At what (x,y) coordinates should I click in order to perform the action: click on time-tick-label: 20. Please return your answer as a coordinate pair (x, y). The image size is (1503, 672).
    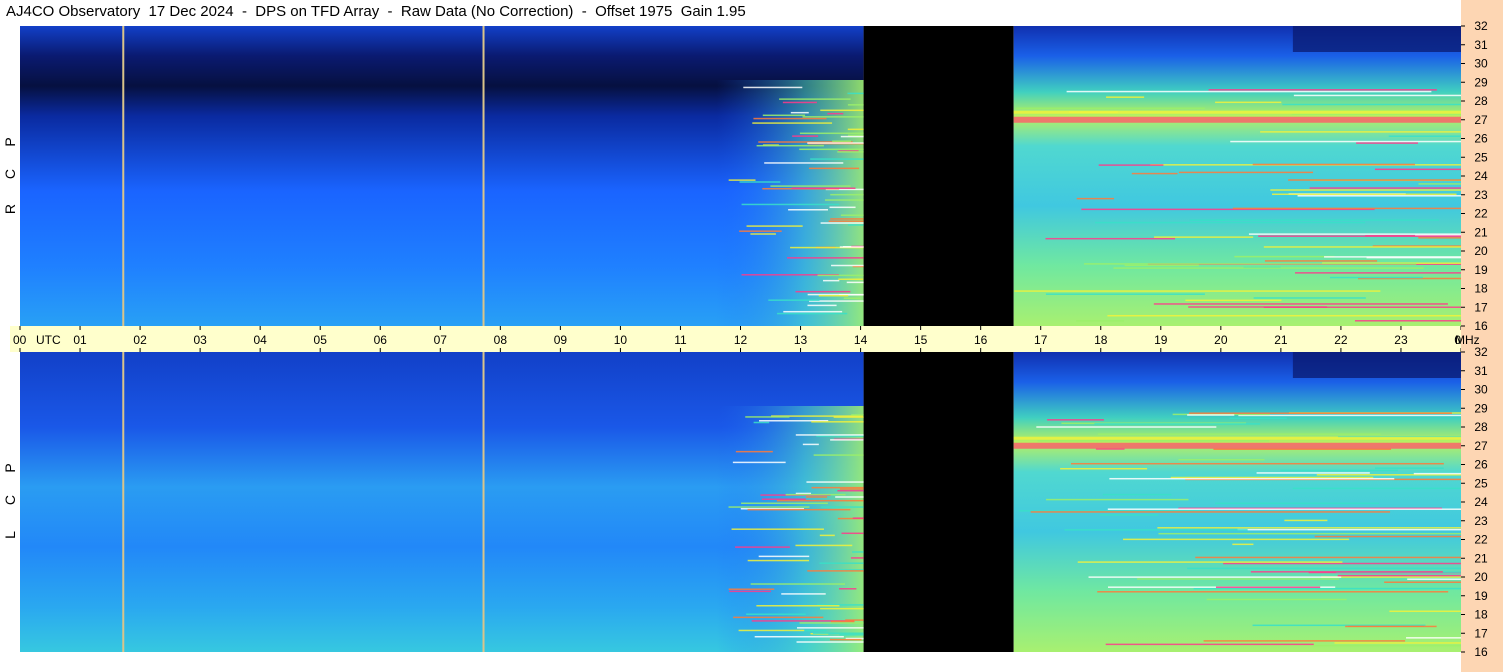
    Looking at the image, I should click on (1221, 340).